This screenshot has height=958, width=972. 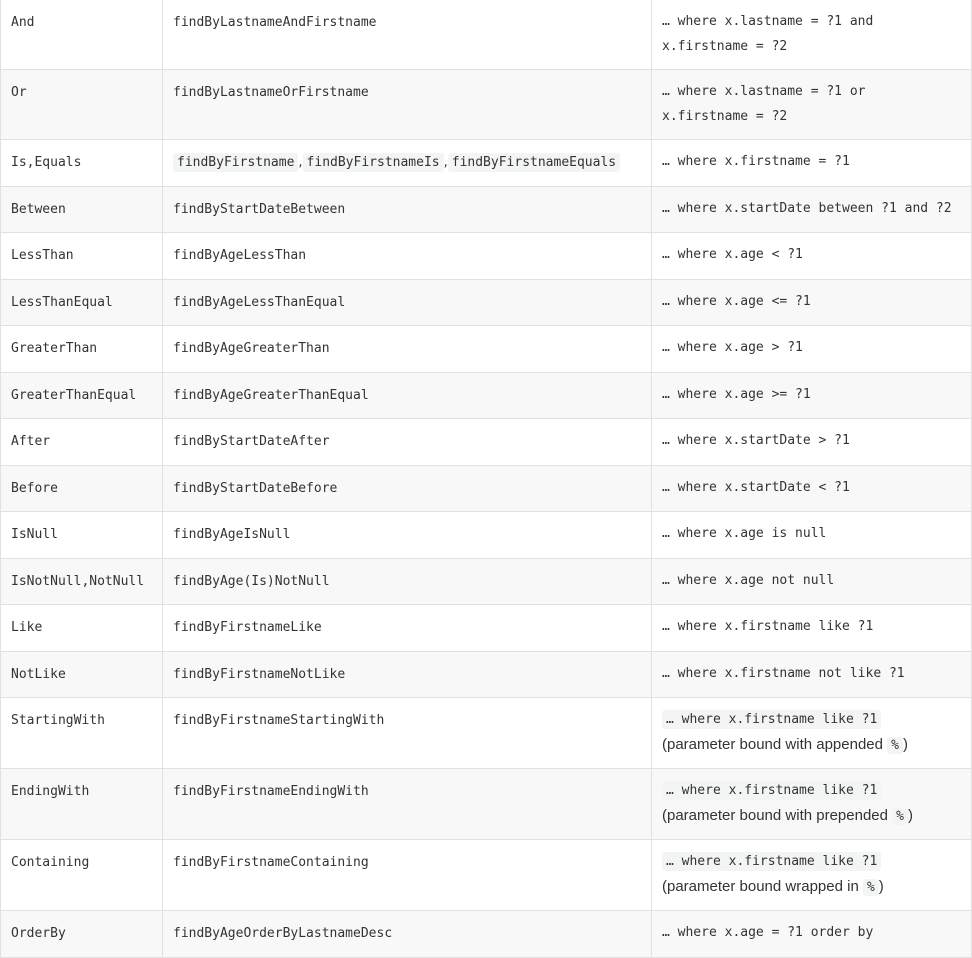 I want to click on method-name: findByFirstname, so click(x=236, y=162).